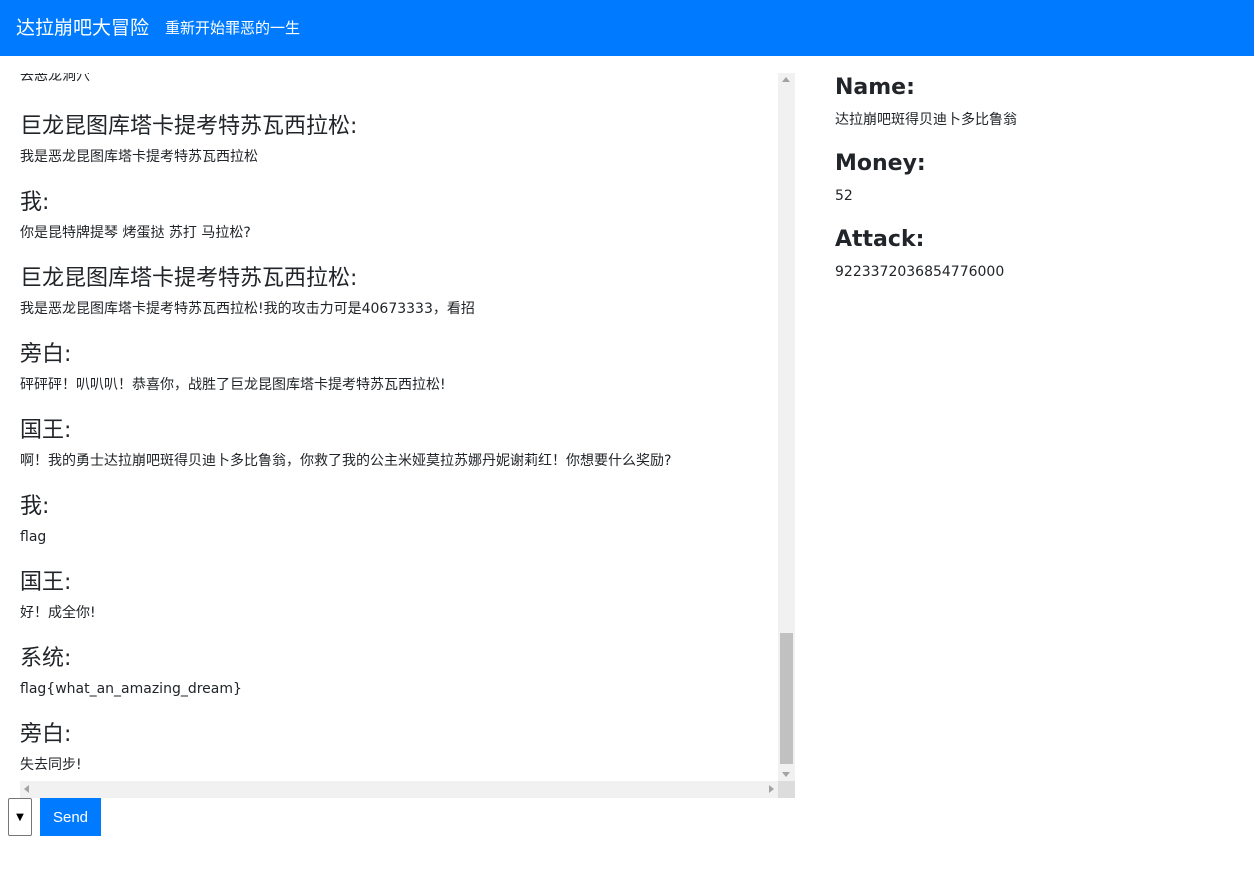 This screenshot has height=880, width=1254. Describe the element at coordinates (399, 594) in the screenshot. I see `chat-message: 国王: 好！成全你!` at that location.